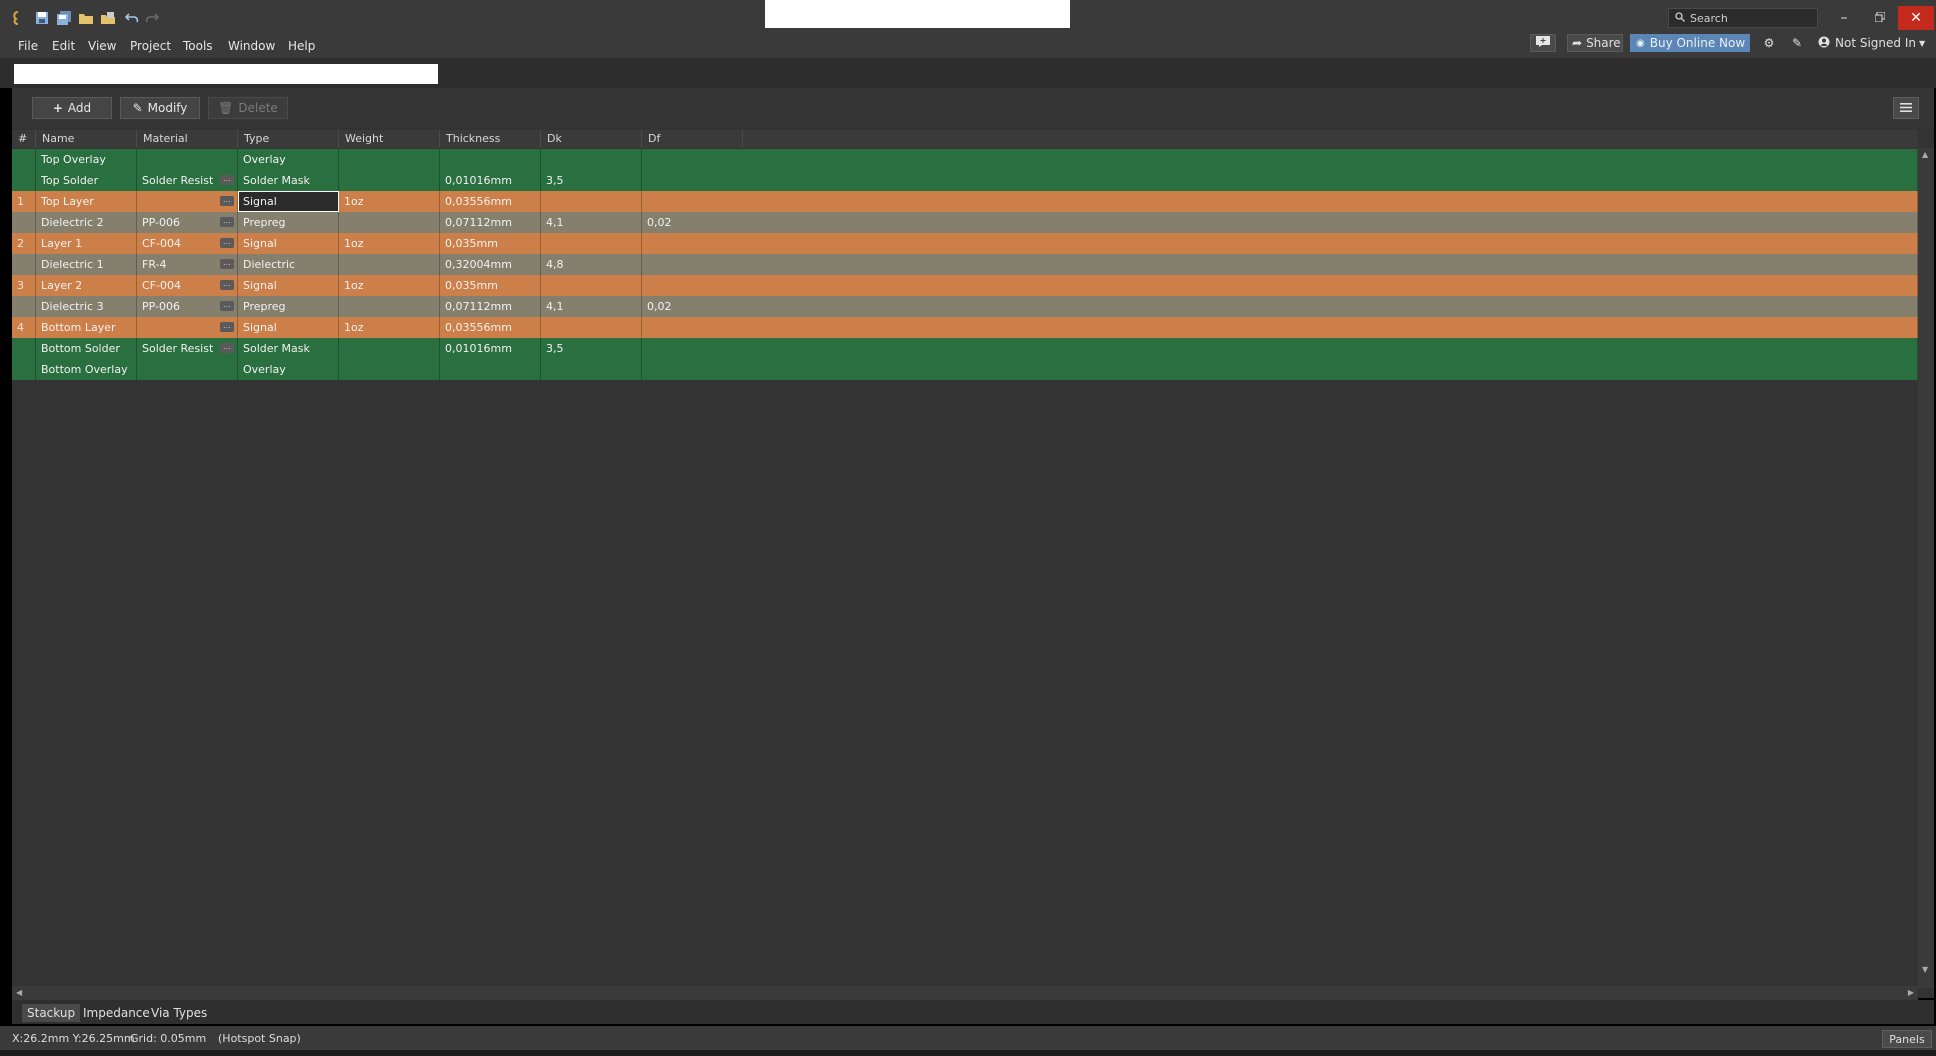 This screenshot has height=1056, width=1936. I want to click on col-header-weight: Weight, so click(389, 139).